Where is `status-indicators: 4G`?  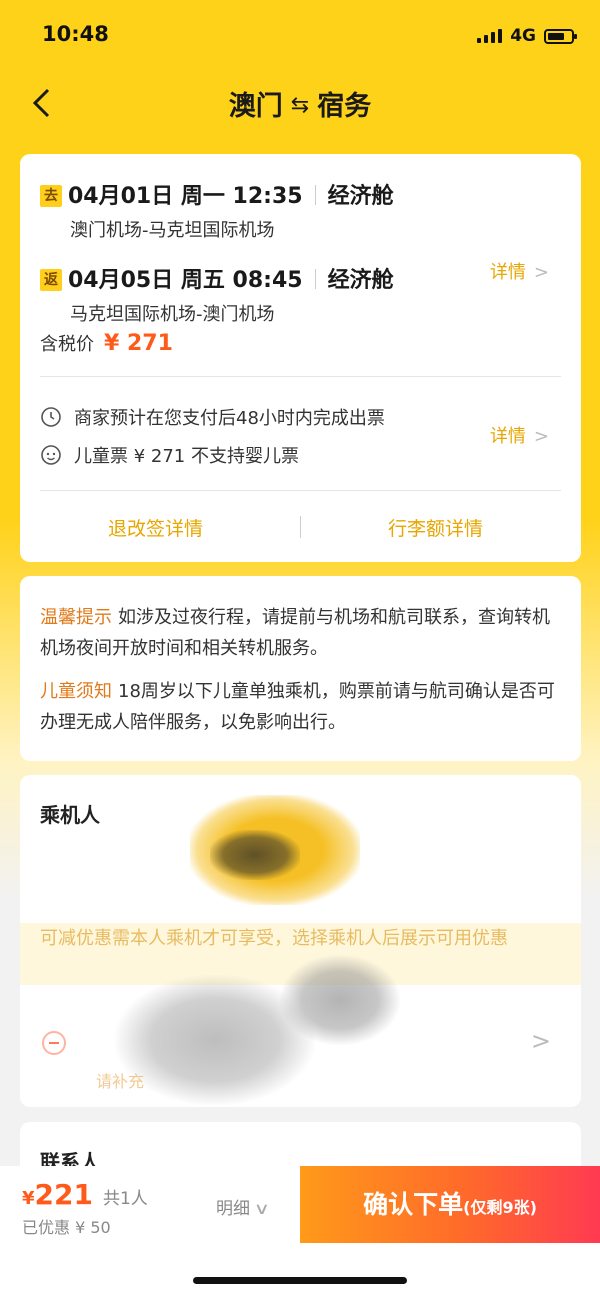 status-indicators: 4G is located at coordinates (527, 36).